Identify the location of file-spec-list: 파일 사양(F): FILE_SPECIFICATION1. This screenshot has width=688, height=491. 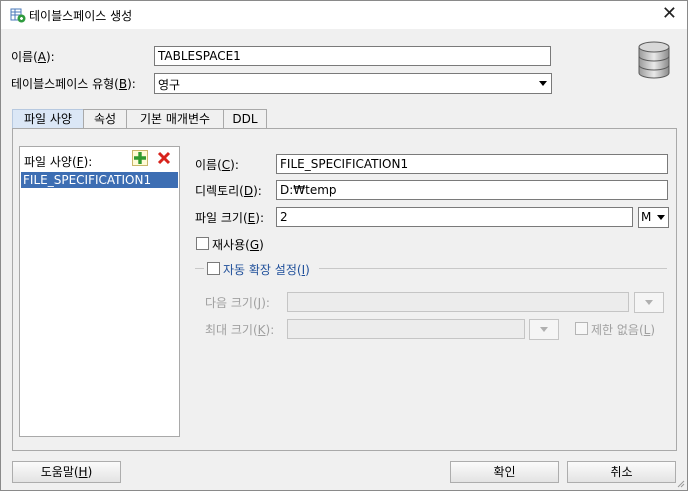
(99, 291).